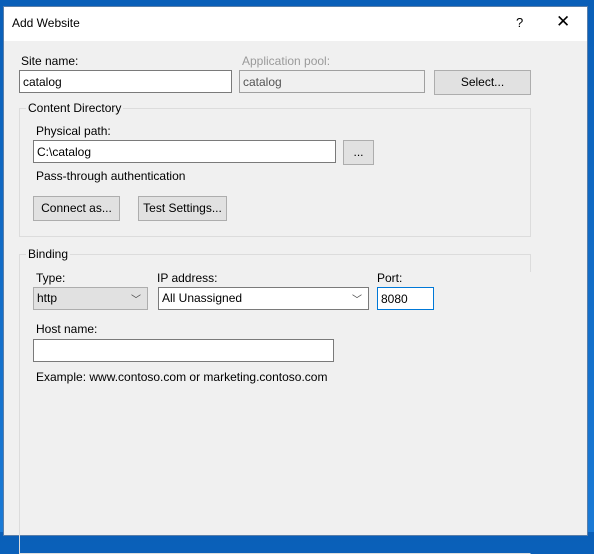 Image resolution: width=594 pixels, height=554 pixels. I want to click on help-button: ?, so click(519, 22).